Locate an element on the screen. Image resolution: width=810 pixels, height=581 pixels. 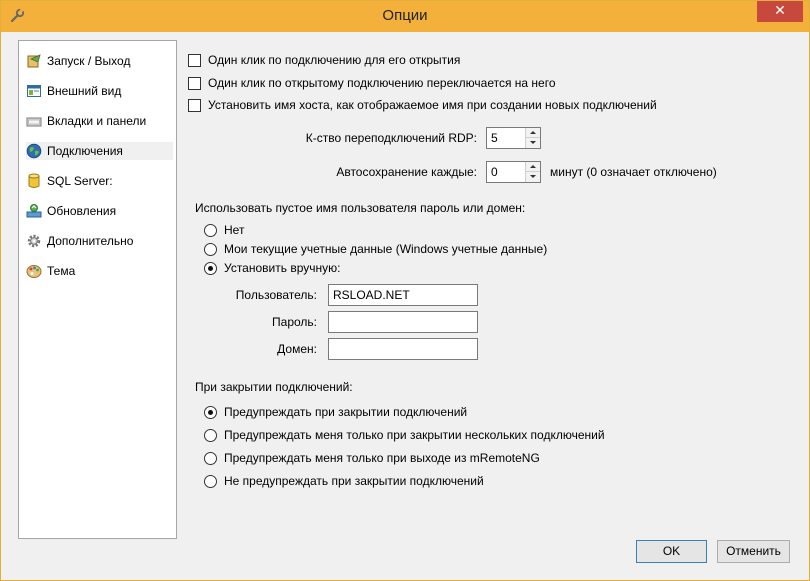
sidebar-item-label: SQL Server: is located at coordinates (80, 181).